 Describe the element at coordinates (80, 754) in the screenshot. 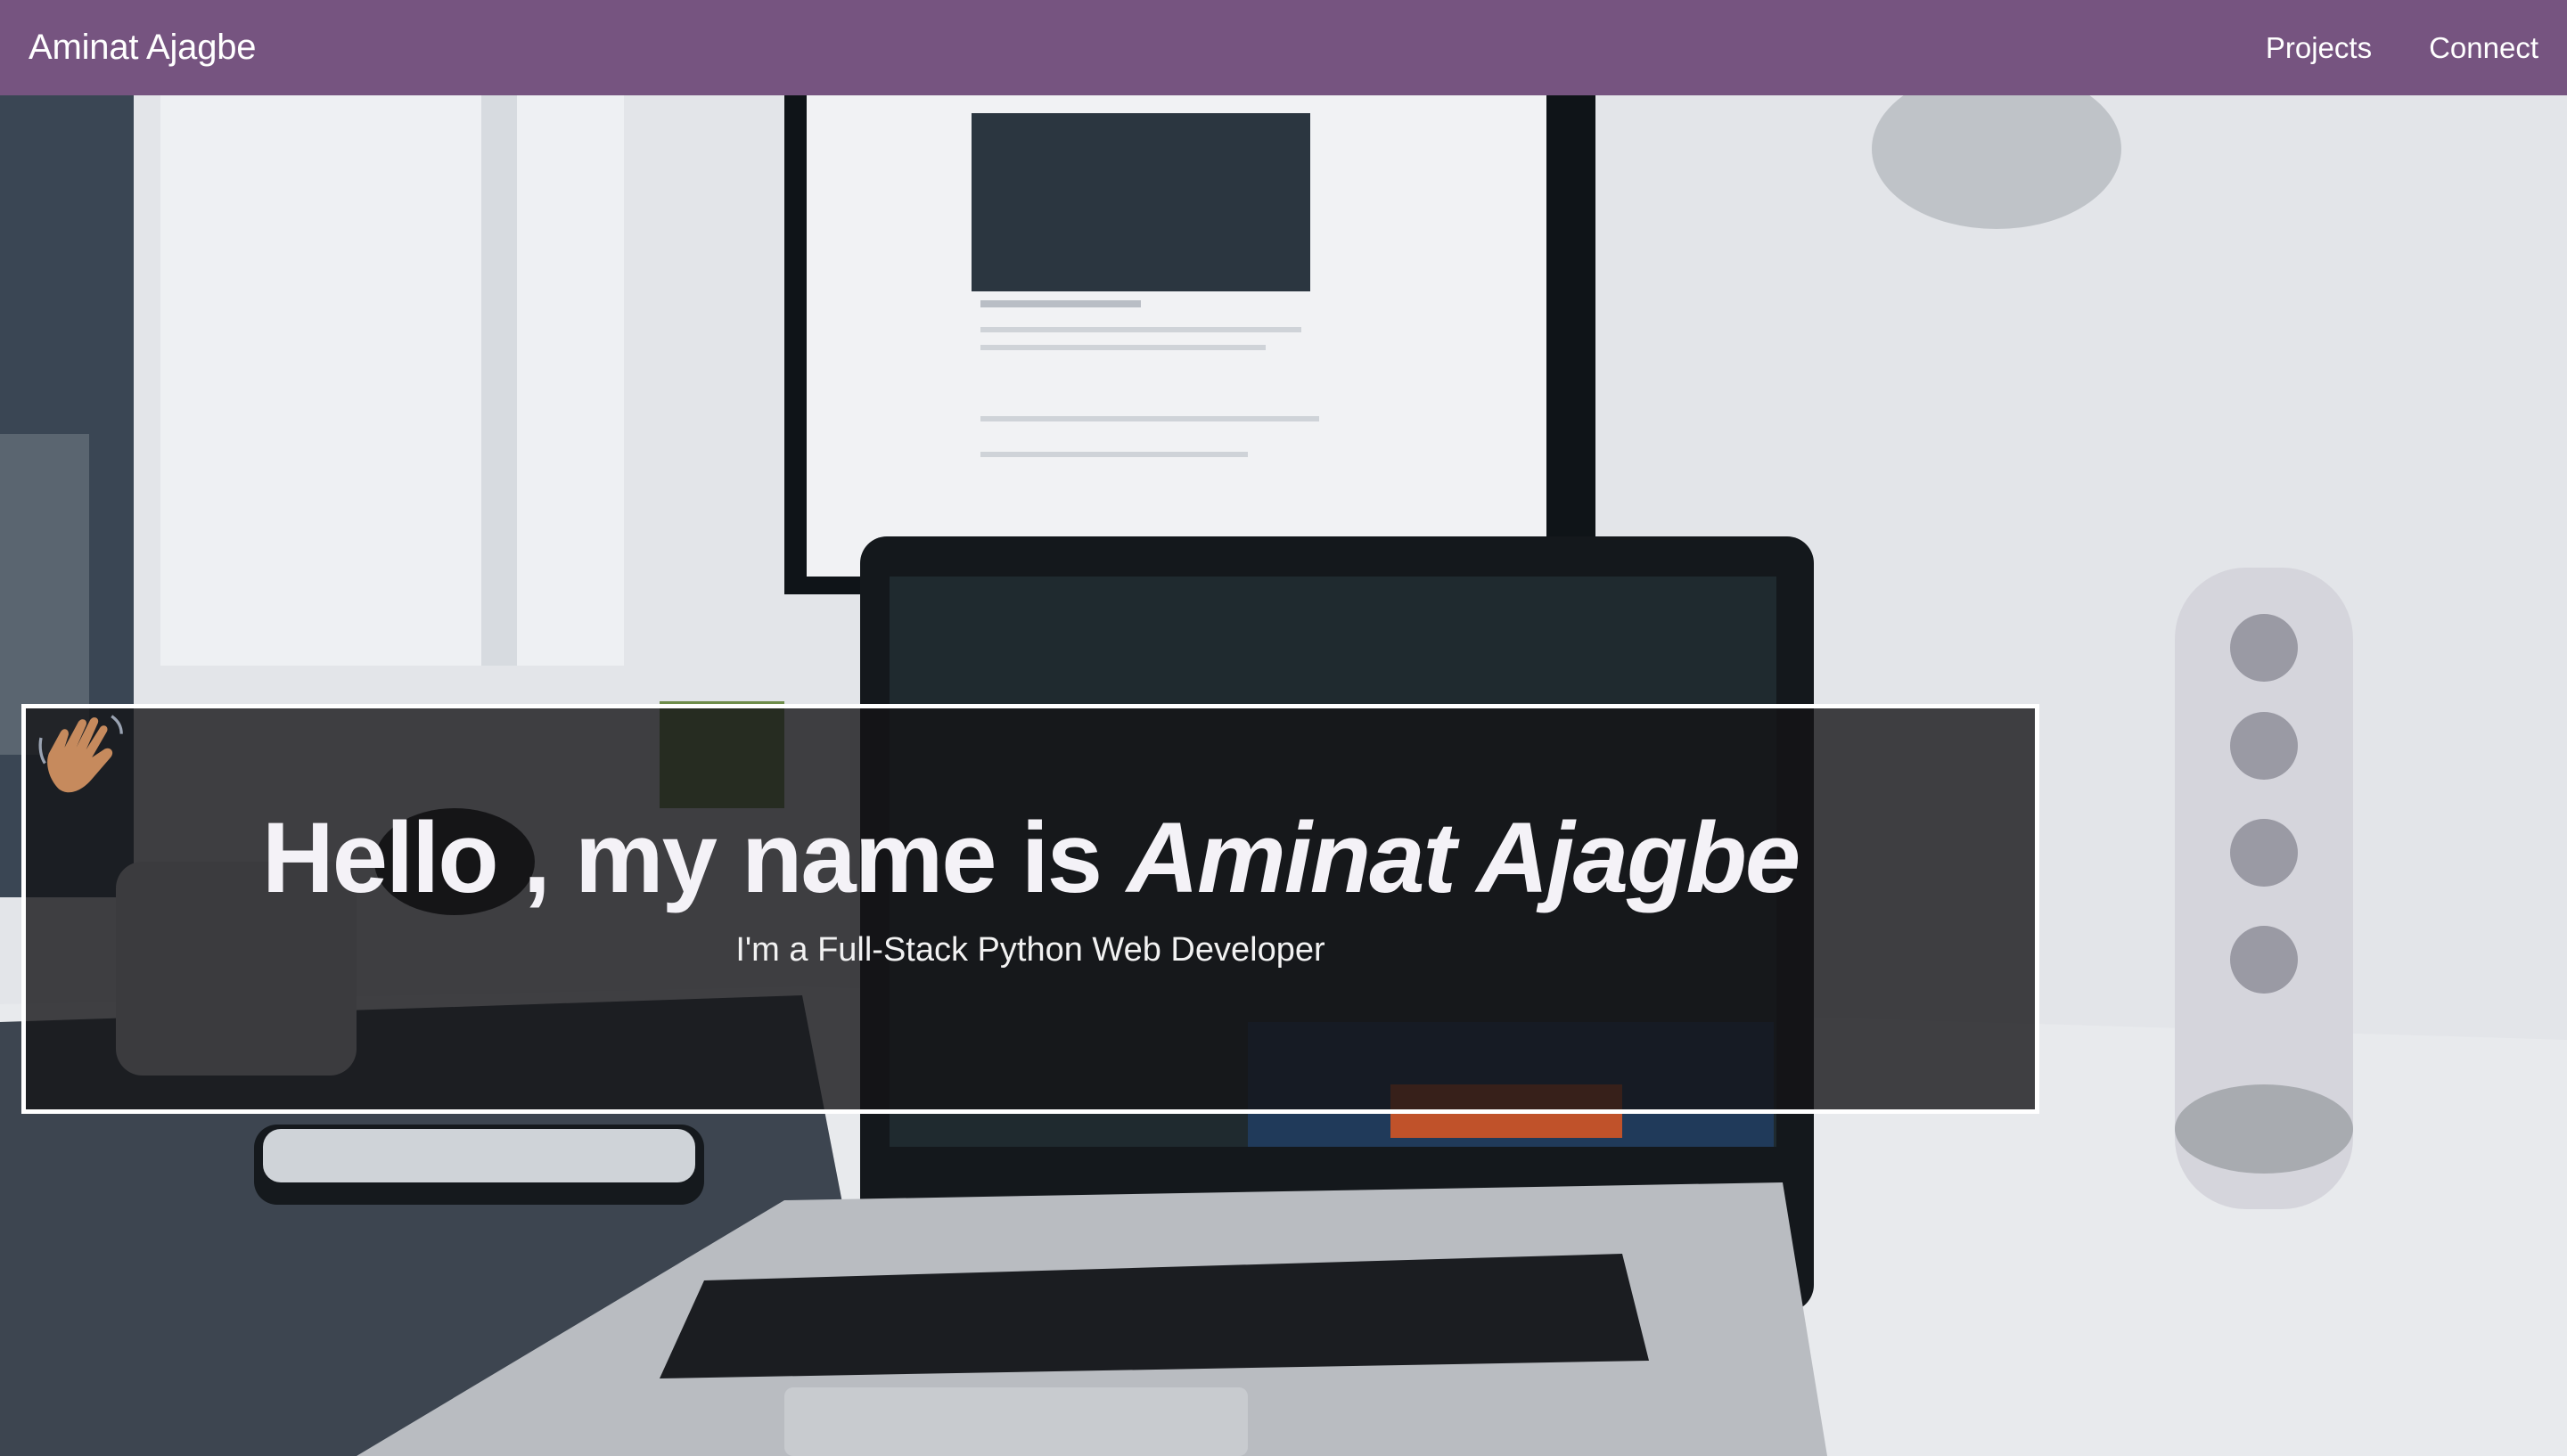

I see `waving-hand-icon` at that location.